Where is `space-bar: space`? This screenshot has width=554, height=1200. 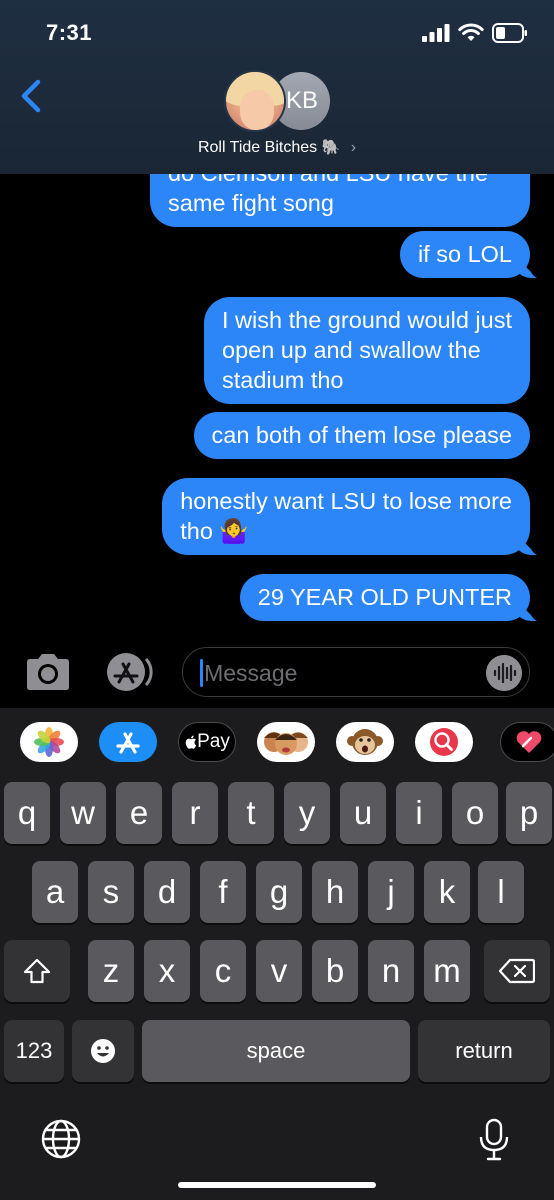
space-bar: space is located at coordinates (276, 1051).